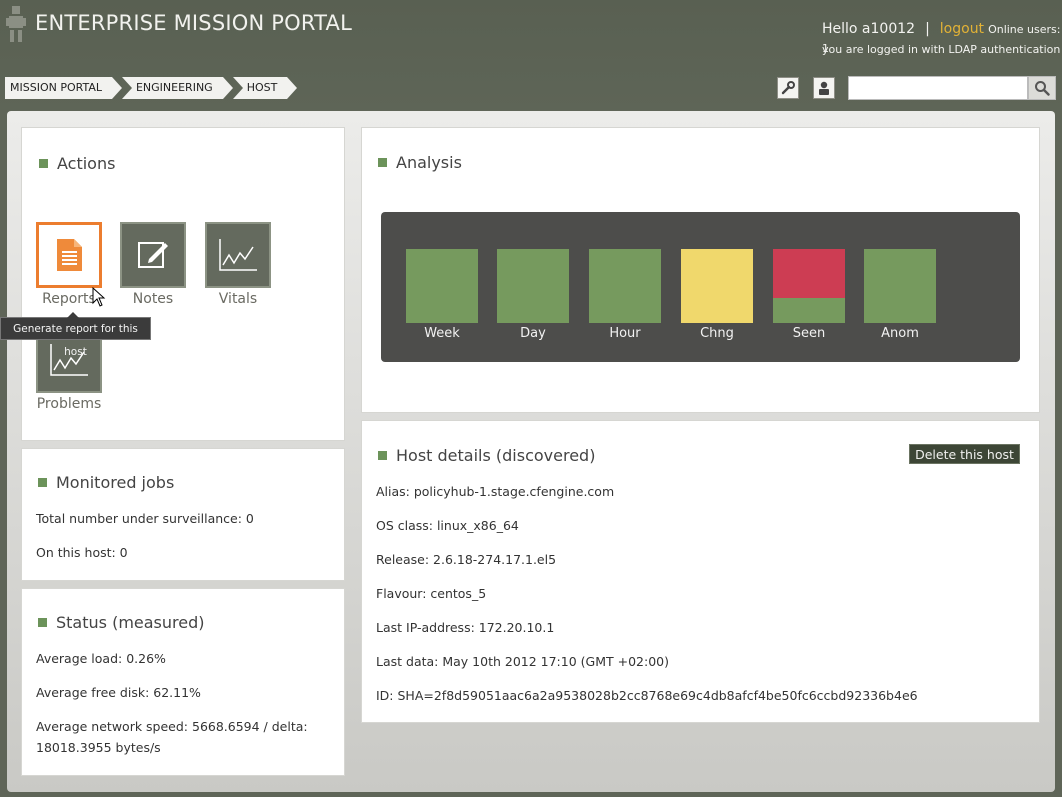 Image resolution: width=1062 pixels, height=797 pixels. What do you see at coordinates (717, 286) in the screenshot?
I see `analysis-tile-chng` at bounding box center [717, 286].